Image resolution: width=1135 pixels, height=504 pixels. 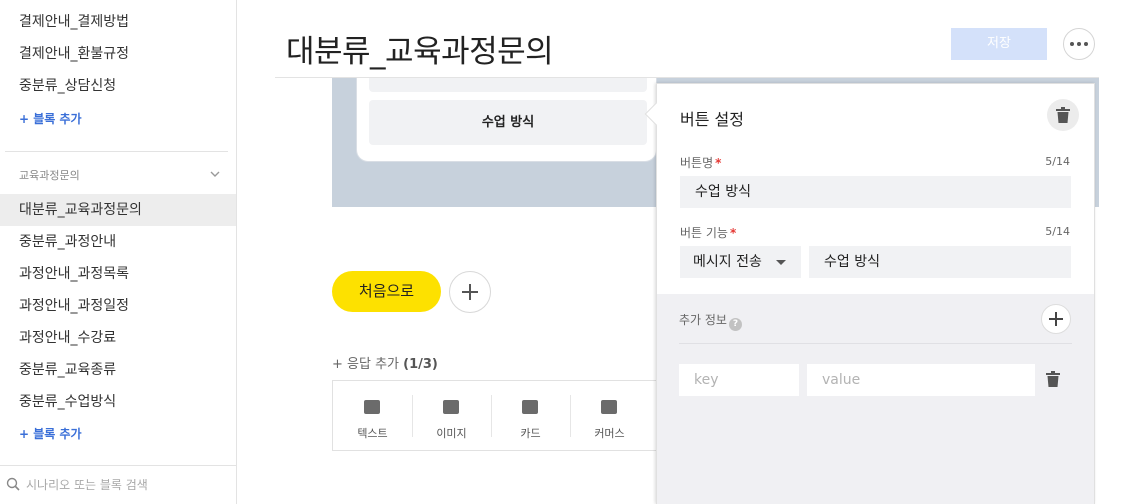 I want to click on sidebar-item: 중분류_교육종류, so click(x=118, y=370).